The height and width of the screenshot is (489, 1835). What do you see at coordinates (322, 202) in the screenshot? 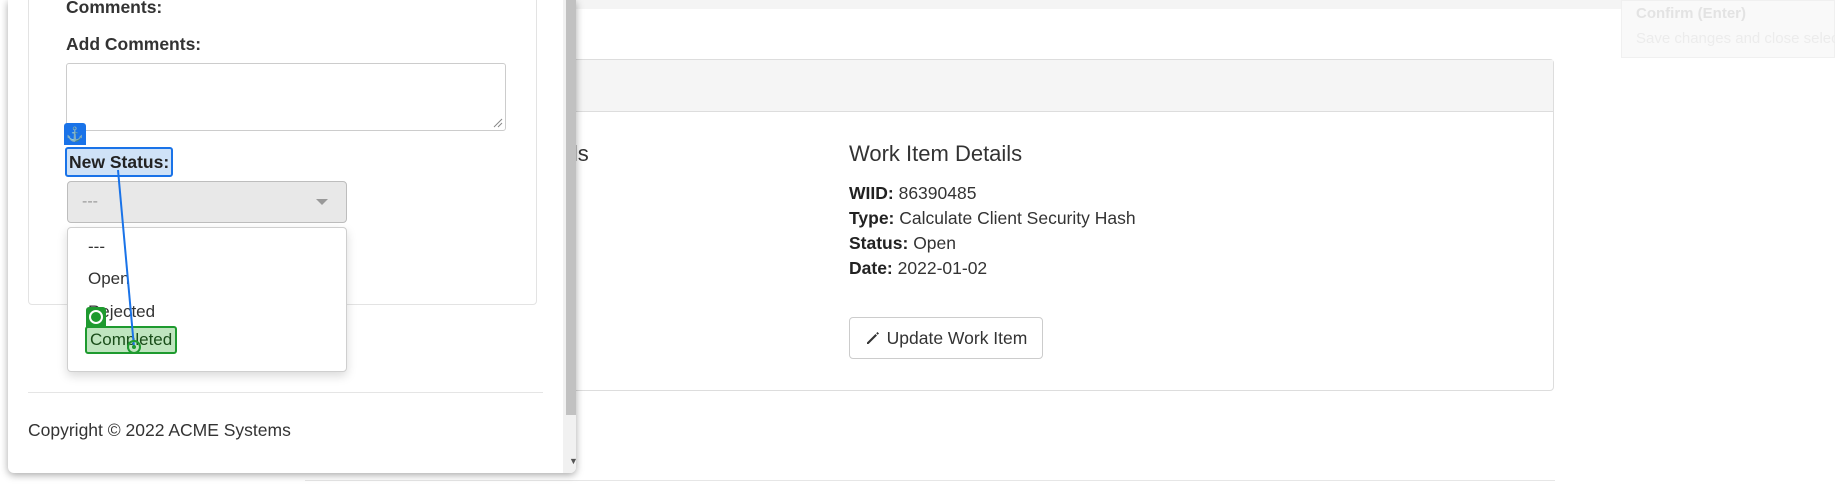
I see `chevron-down-icon` at bounding box center [322, 202].